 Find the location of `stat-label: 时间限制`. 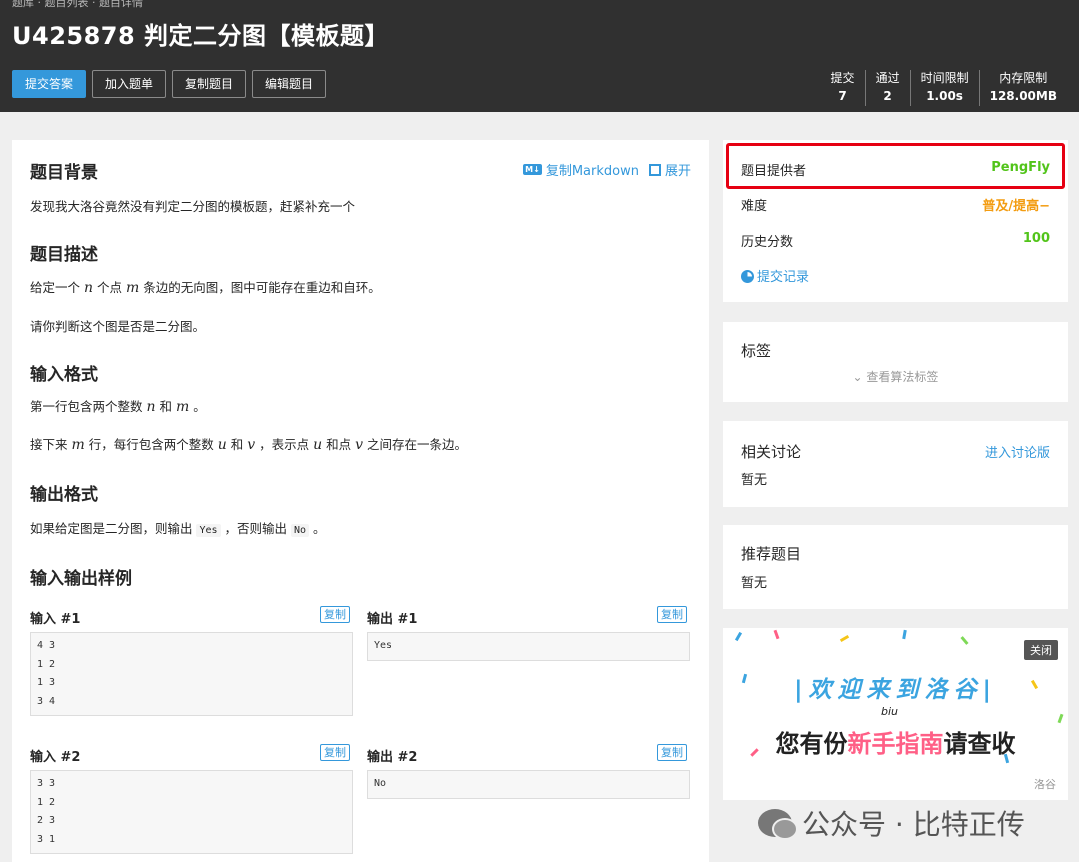

stat-label: 时间限制 is located at coordinates (944, 78).